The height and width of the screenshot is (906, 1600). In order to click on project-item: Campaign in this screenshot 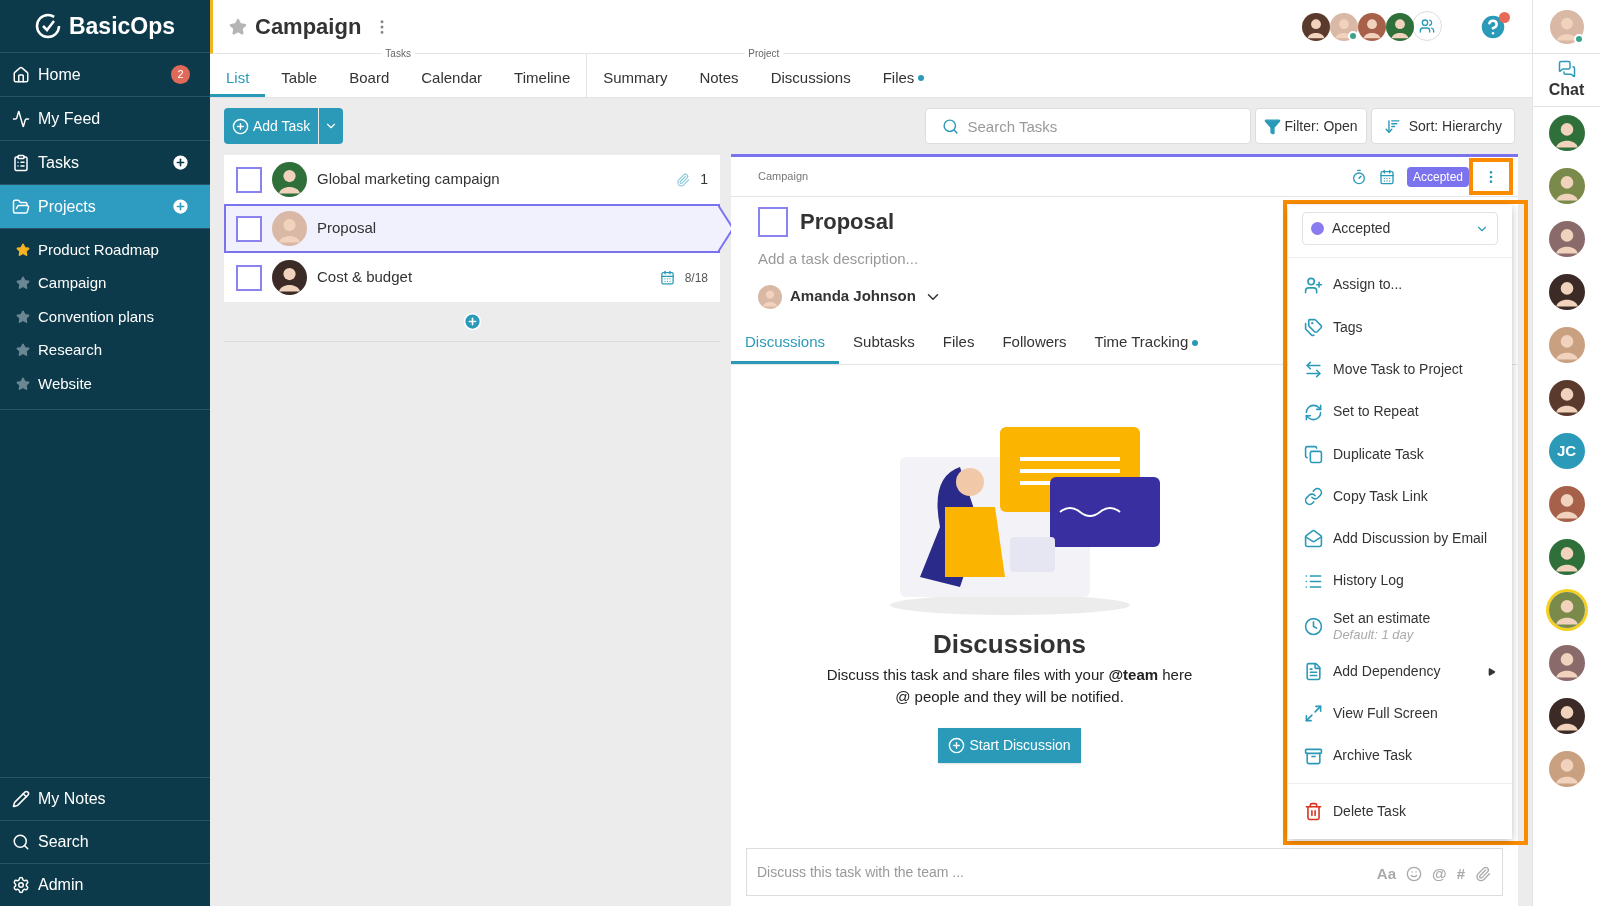, I will do `click(105, 283)`.